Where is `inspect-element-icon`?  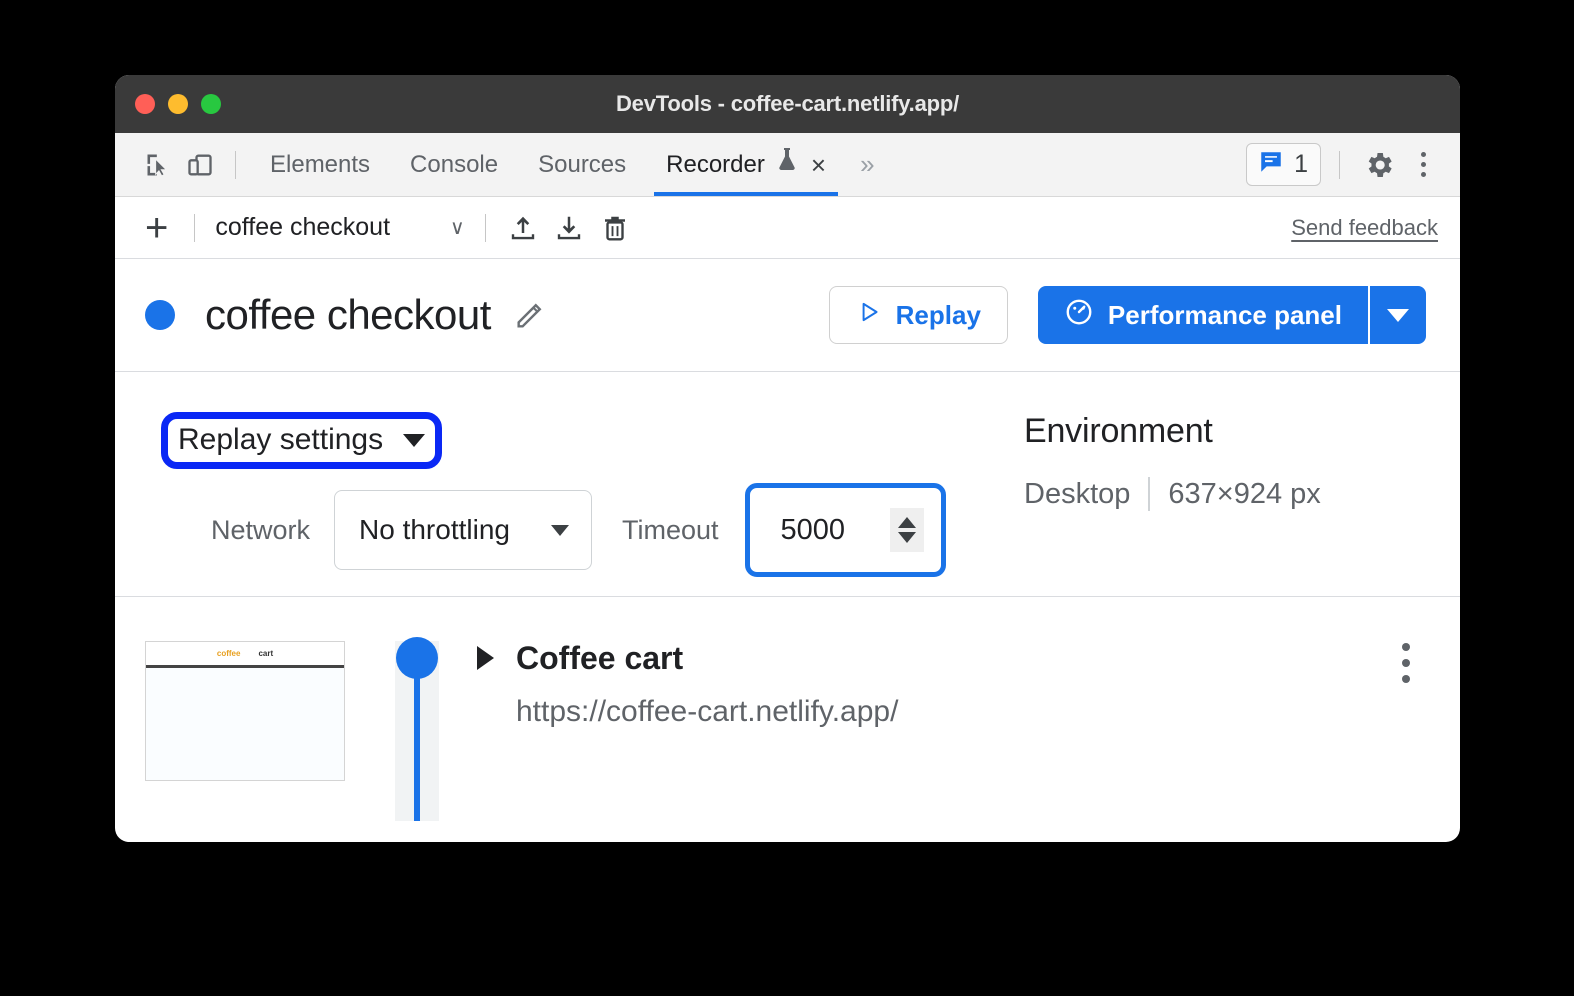
inspect-element-icon is located at coordinates (158, 165).